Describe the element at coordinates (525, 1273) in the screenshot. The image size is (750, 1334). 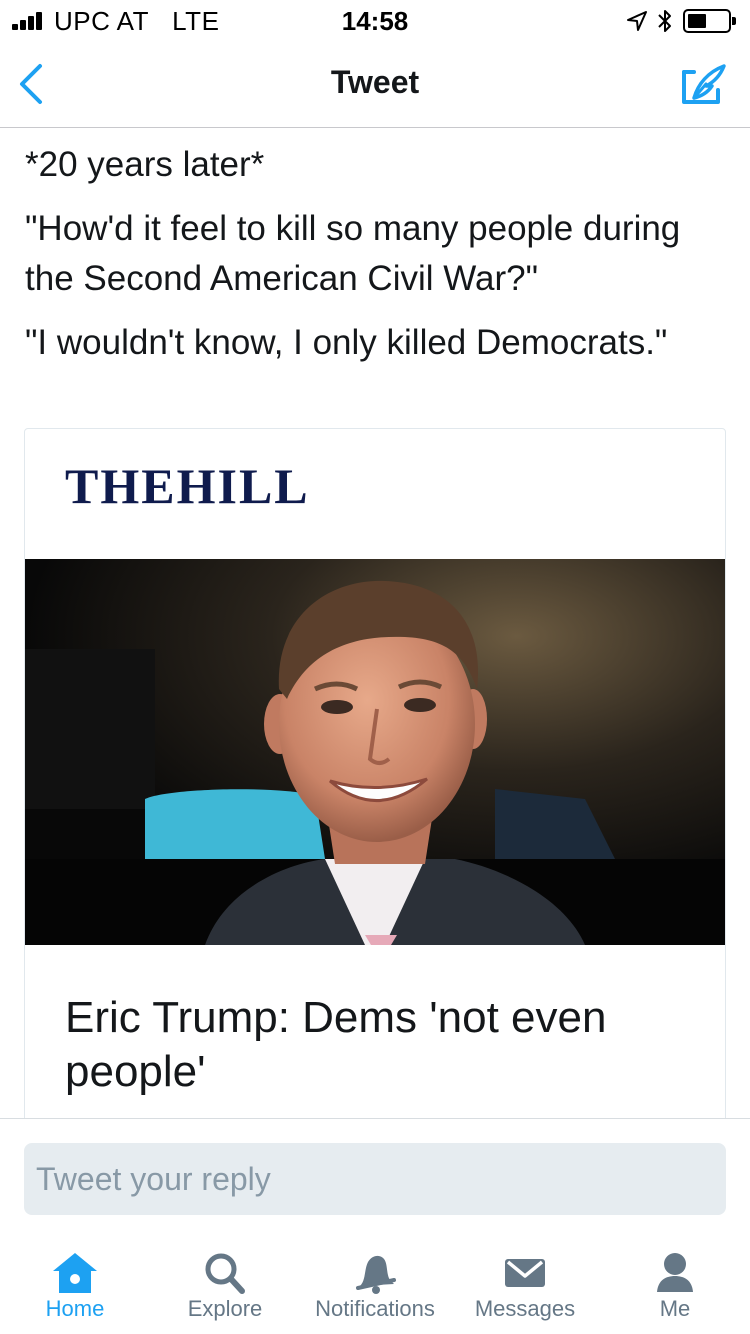
I see `envelope-icon` at that location.